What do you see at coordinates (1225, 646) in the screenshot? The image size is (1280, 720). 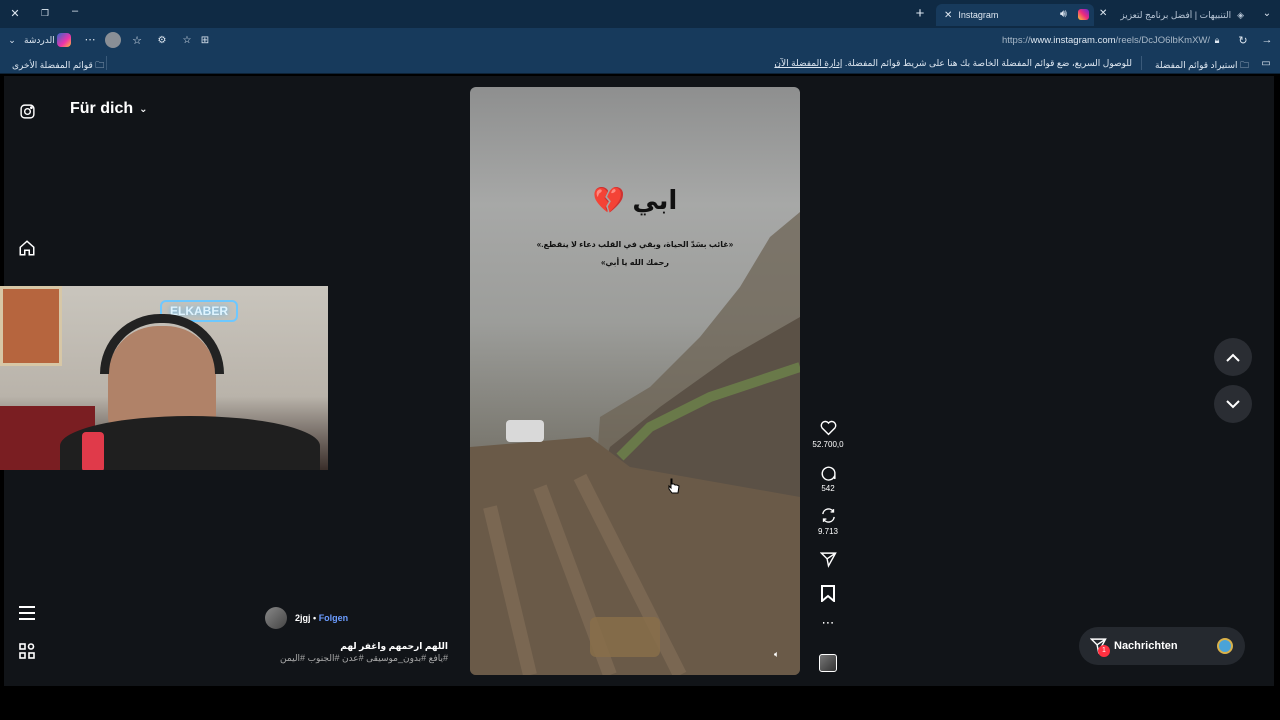 I see `contact-avatar` at bounding box center [1225, 646].